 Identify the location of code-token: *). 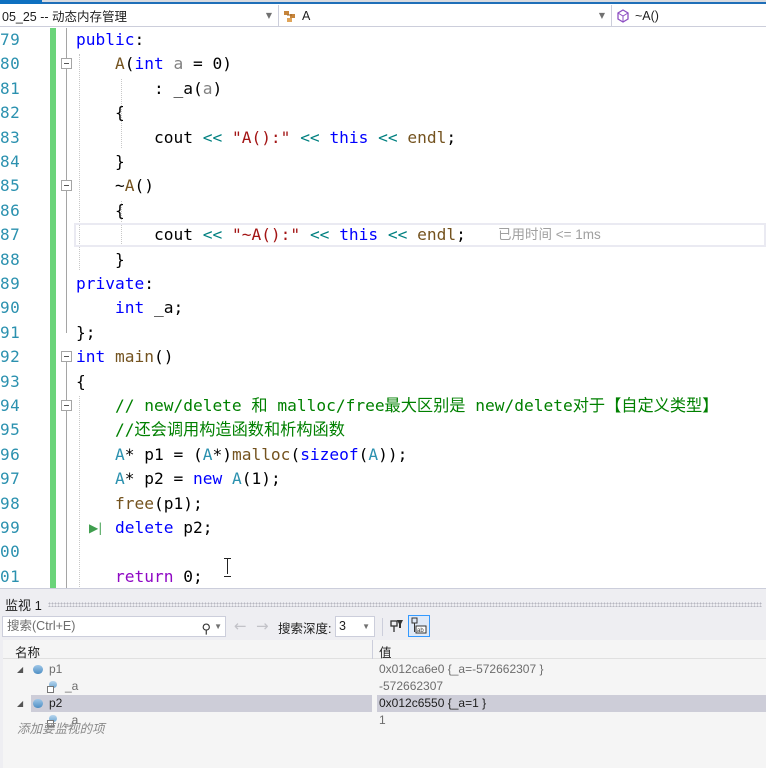
(222, 454).